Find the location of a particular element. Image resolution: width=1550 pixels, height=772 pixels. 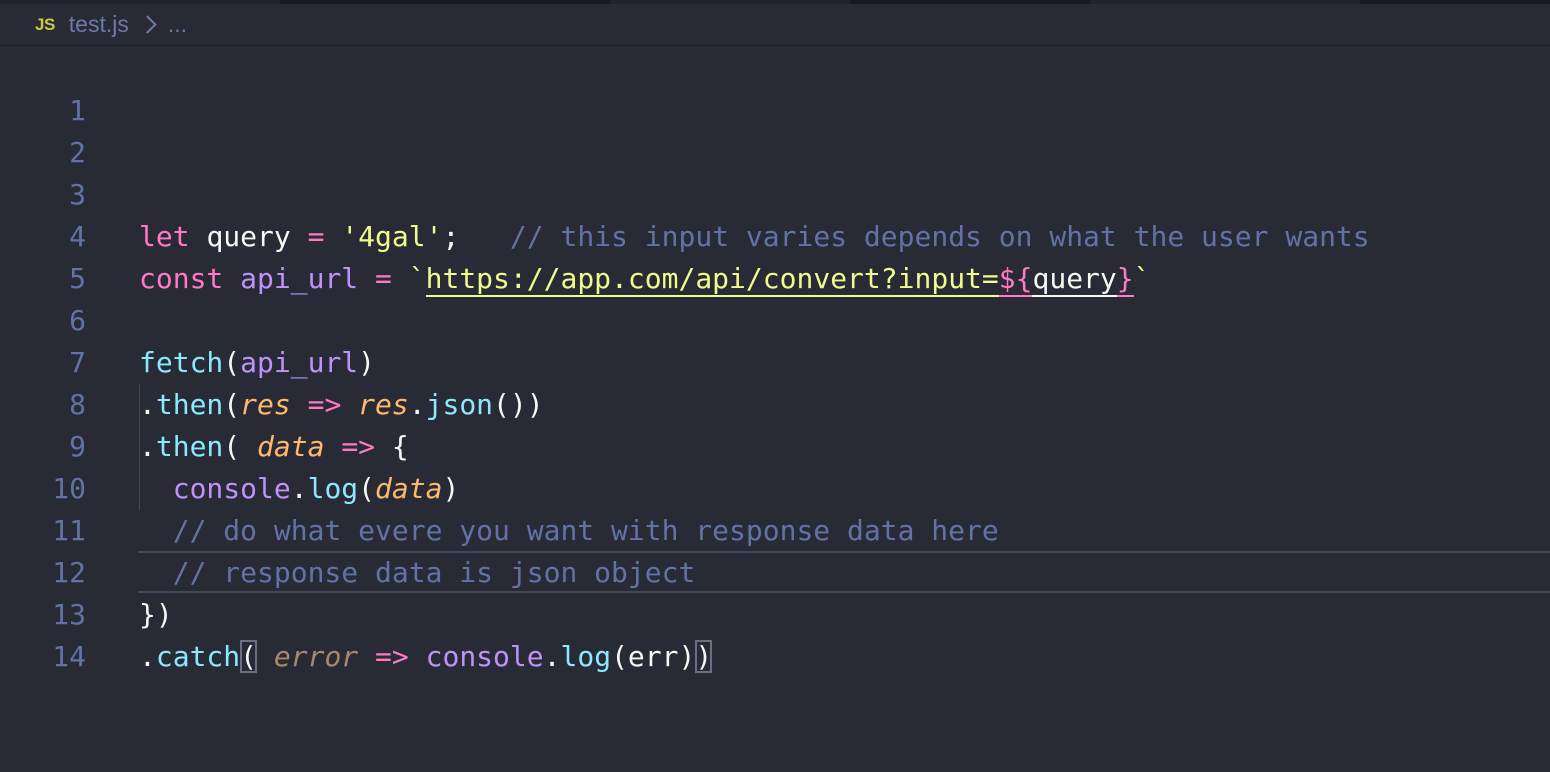

code-line: 14 is located at coordinates (775, 633).